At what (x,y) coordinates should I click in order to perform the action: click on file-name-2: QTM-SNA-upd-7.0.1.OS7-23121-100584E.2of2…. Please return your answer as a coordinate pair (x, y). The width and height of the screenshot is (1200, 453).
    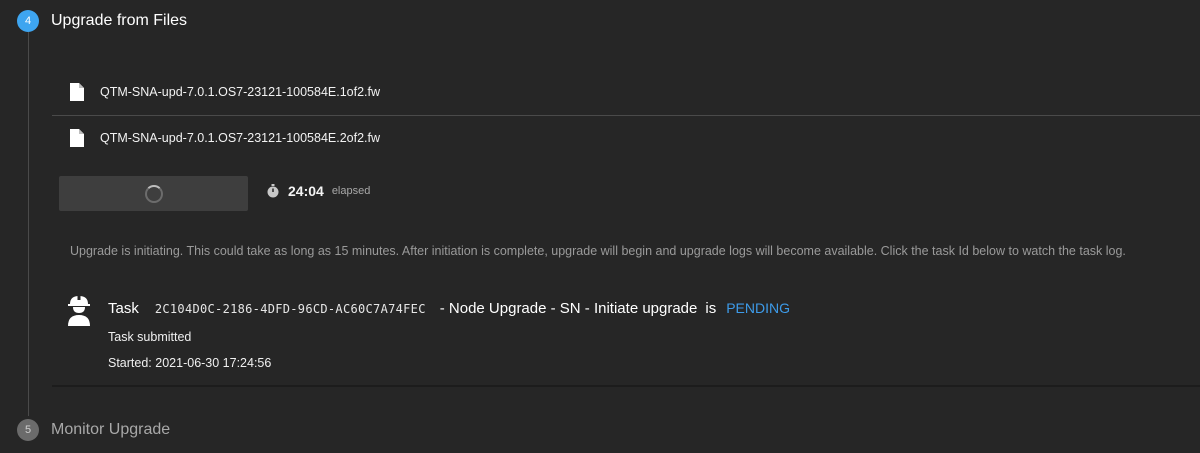
    Looking at the image, I should click on (240, 138).